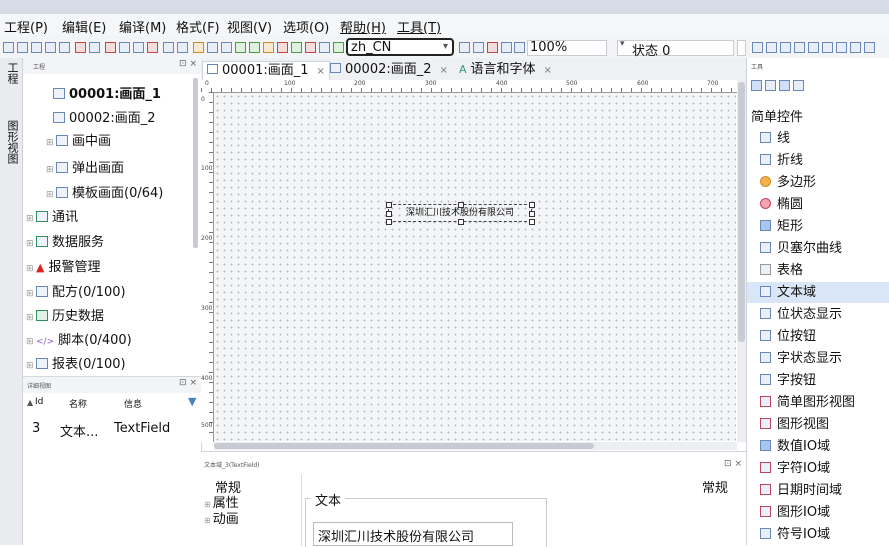  What do you see at coordinates (76, 365) in the screenshot?
I see `tree-item-report: ⊞ 报表(0/100)` at bounding box center [76, 365].